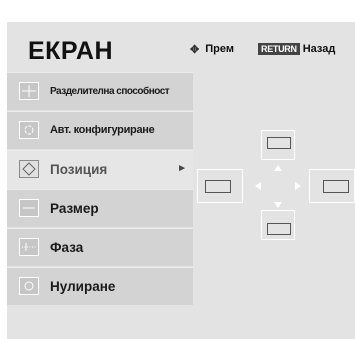 Image resolution: width=355 pixels, height=339 pixels. Describe the element at coordinates (279, 49) in the screenshot. I see `return-key-badge: RETURN` at that location.